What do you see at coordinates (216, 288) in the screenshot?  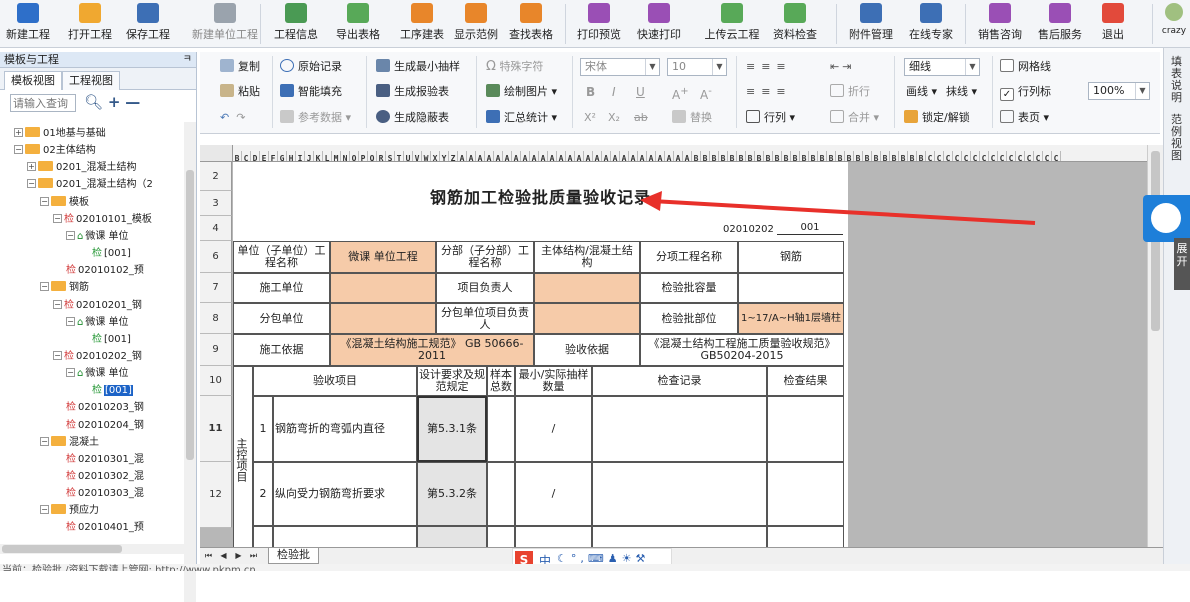 I see `row-number: 7` at bounding box center [216, 288].